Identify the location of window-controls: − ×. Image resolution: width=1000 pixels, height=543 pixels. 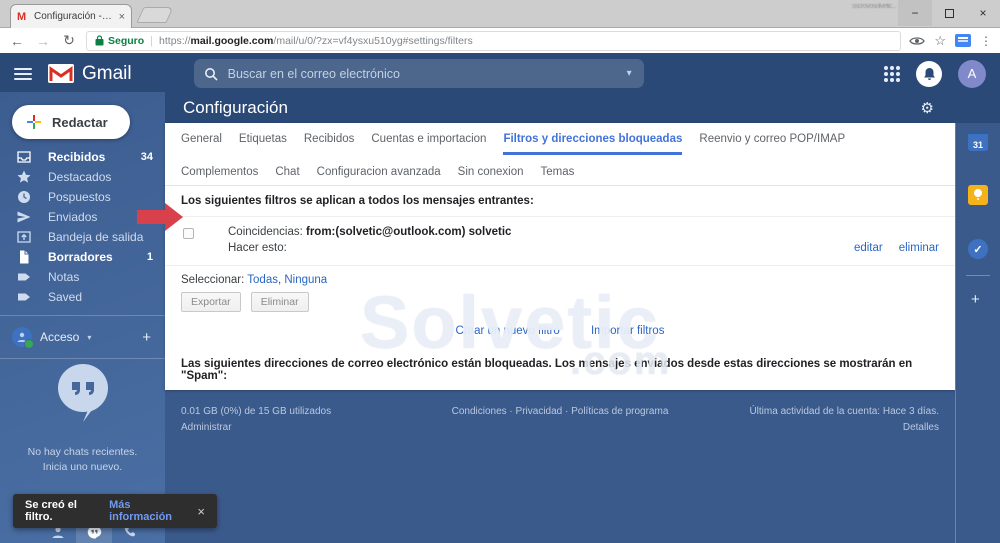
(949, 13).